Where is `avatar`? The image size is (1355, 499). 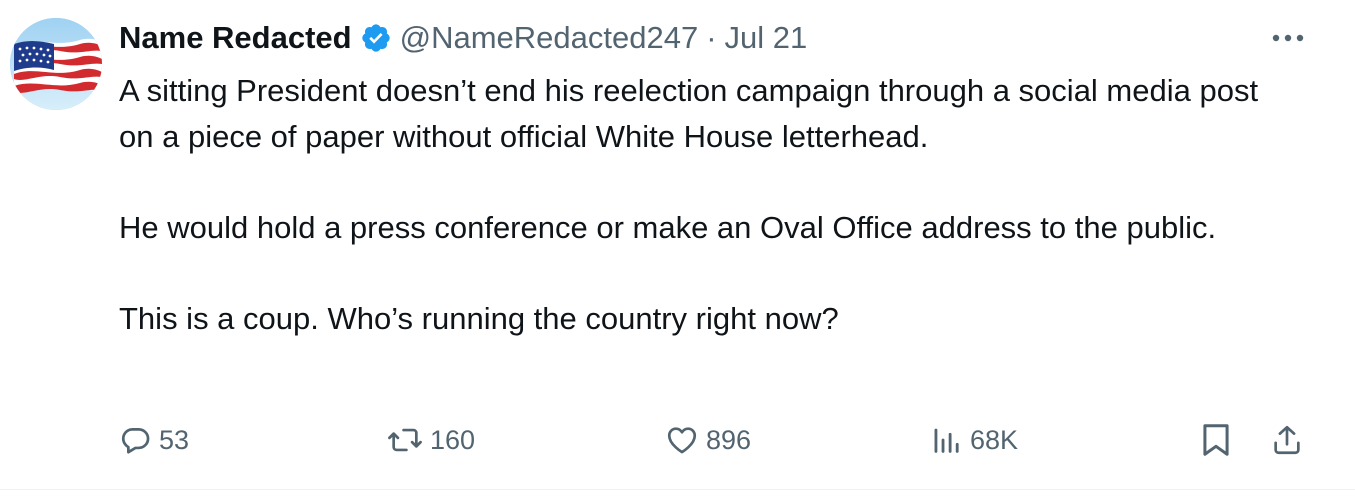
avatar is located at coordinates (56, 64).